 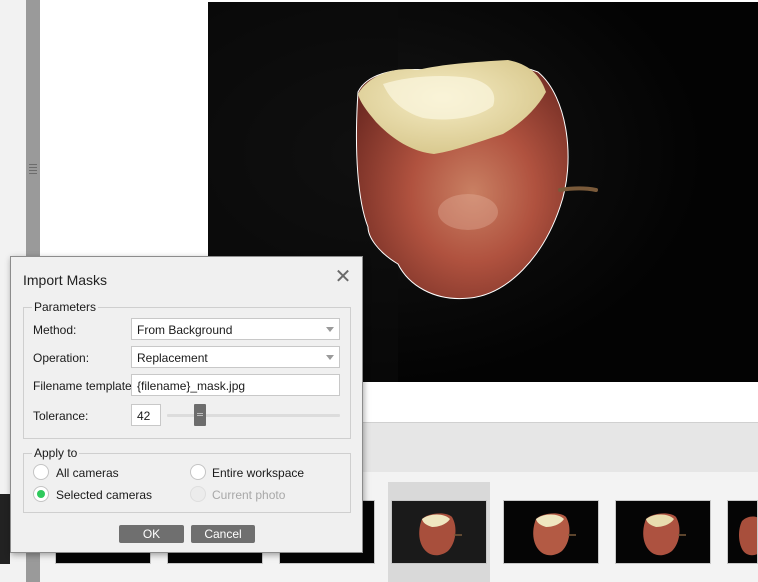 I want to click on current-photo-radio, so click(x=198, y=494).